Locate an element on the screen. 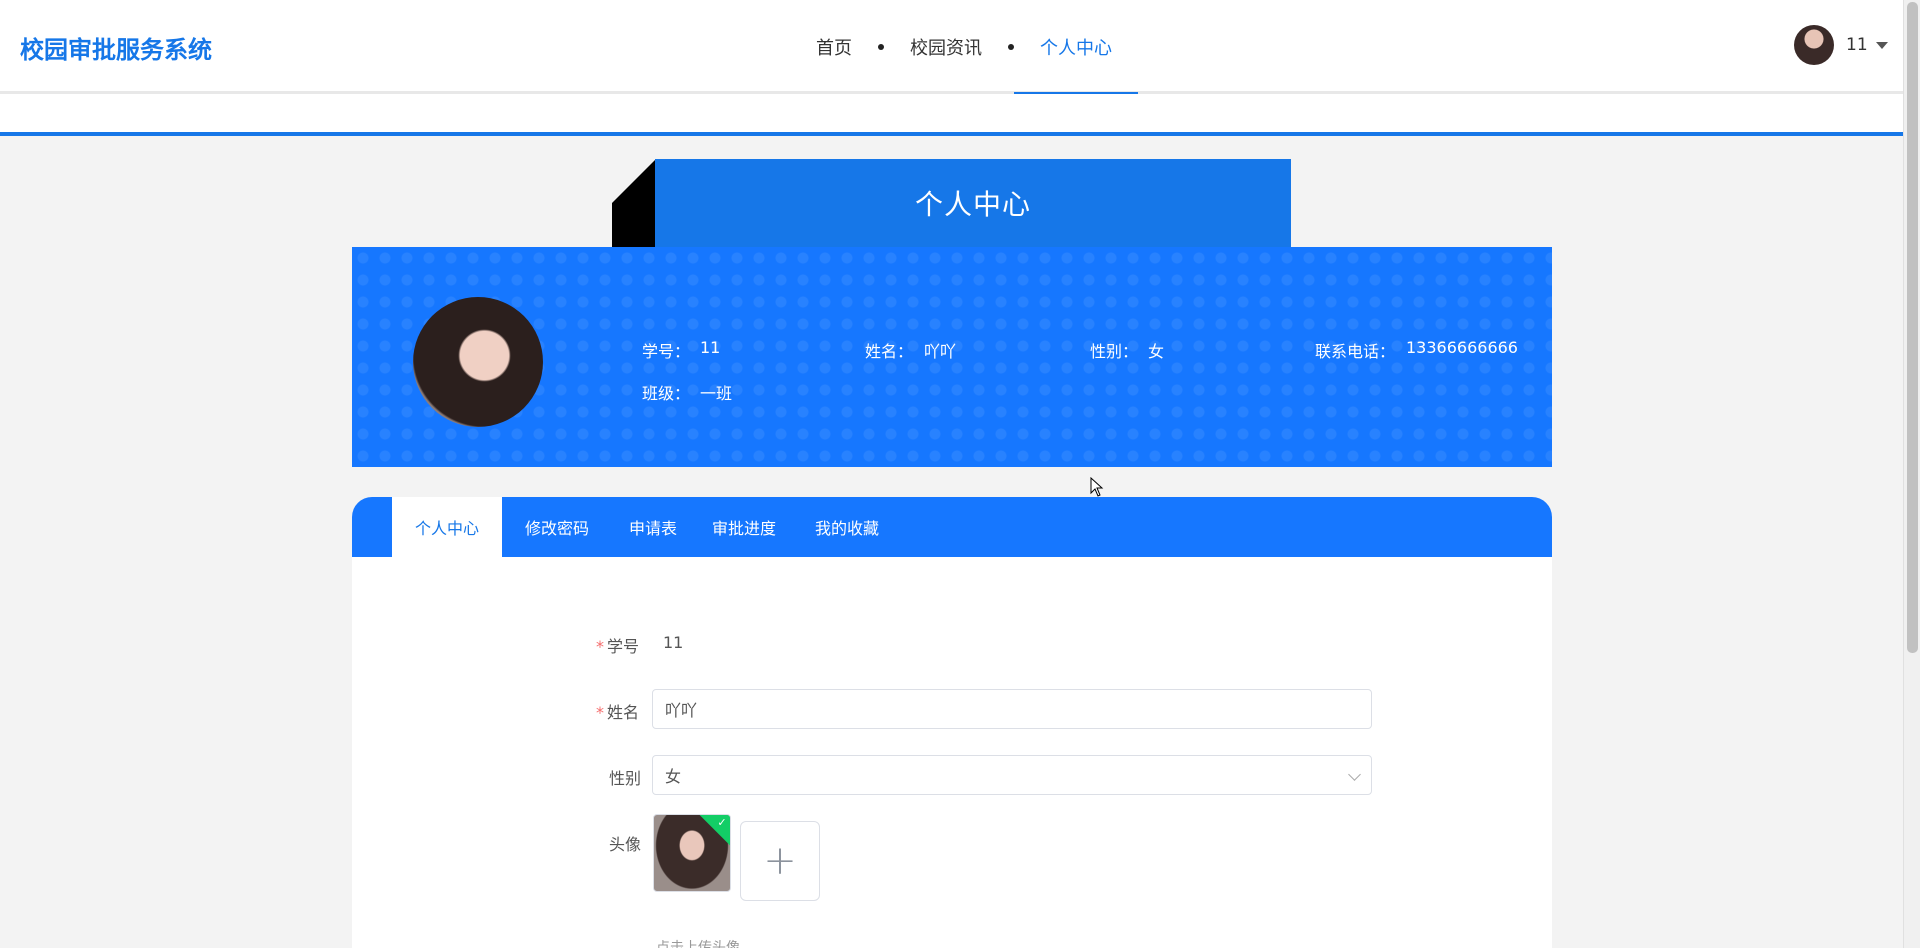  page-scrollbar is located at coordinates (1911, 474).